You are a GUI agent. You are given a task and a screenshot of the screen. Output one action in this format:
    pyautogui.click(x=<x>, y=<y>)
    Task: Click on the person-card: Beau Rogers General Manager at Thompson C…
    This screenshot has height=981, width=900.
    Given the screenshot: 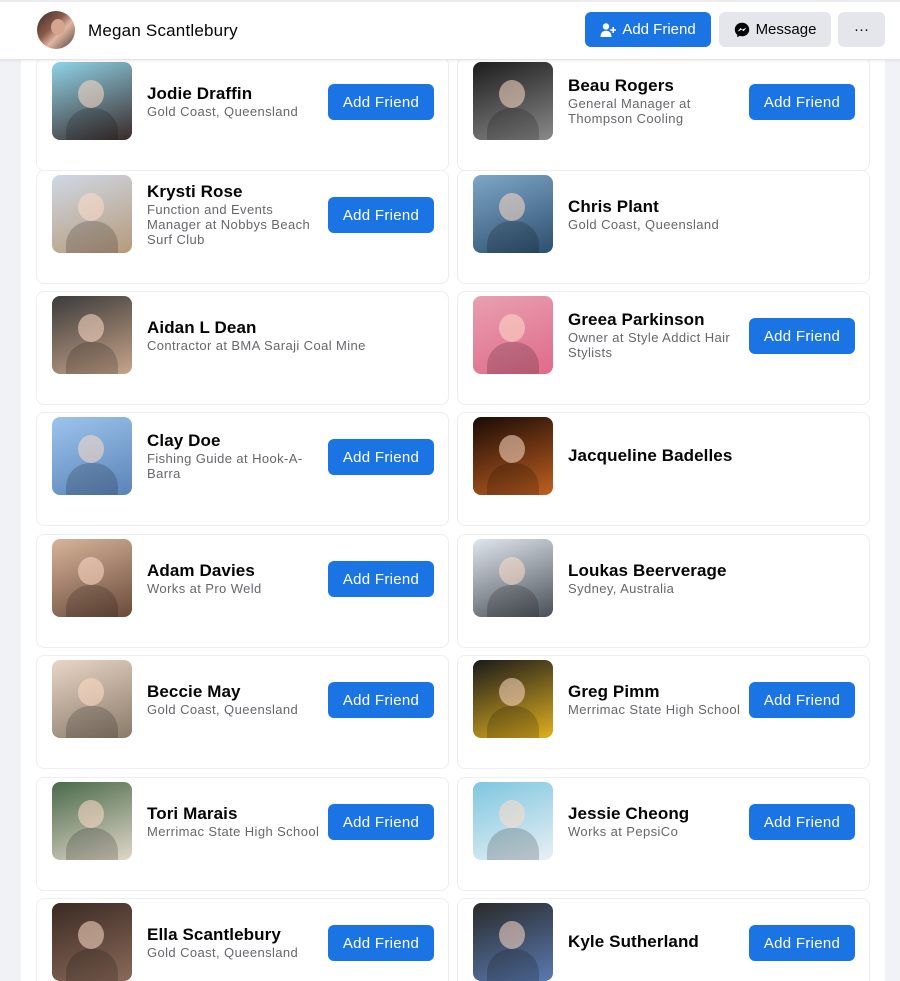 What is the action you would take?
    pyautogui.click(x=663, y=114)
    